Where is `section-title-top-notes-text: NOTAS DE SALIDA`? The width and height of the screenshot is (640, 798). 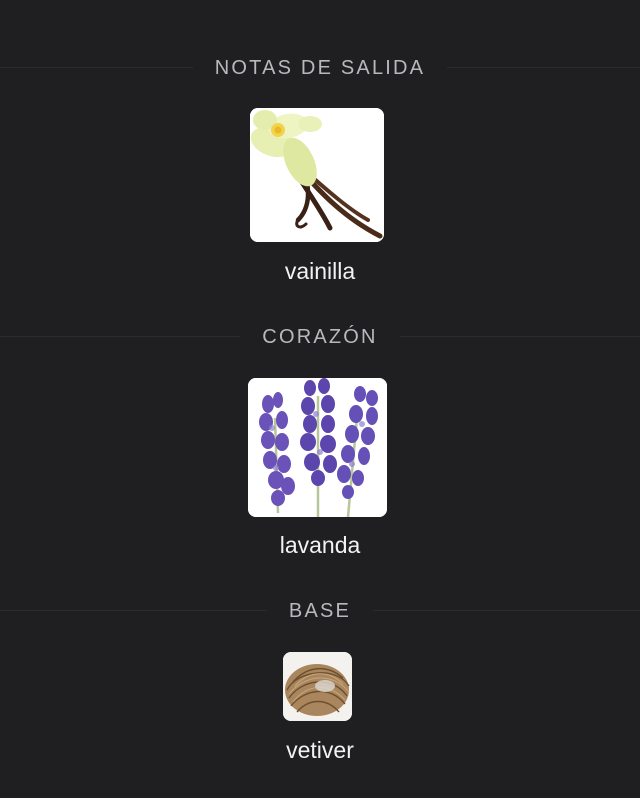 section-title-top-notes-text: NOTAS DE SALIDA is located at coordinates (320, 68).